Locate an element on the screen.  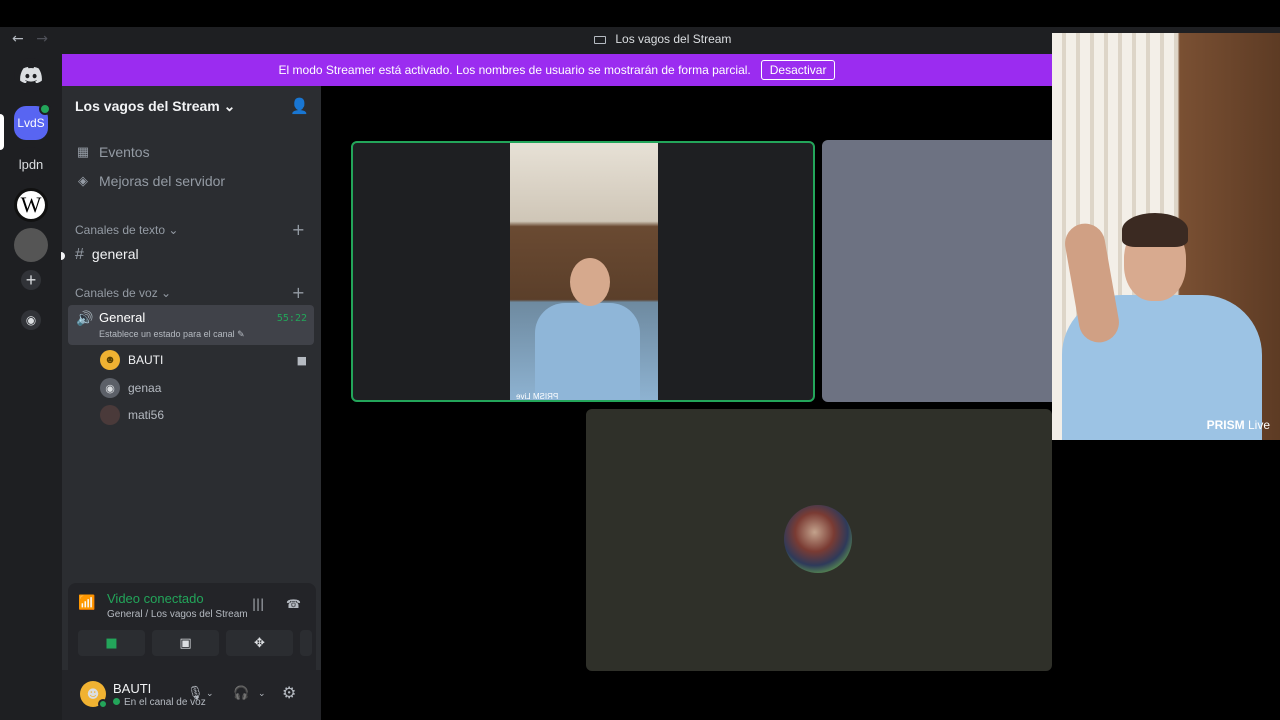
category-voice-channels: Canales de voz ⌄ is located at coordinates (123, 293).